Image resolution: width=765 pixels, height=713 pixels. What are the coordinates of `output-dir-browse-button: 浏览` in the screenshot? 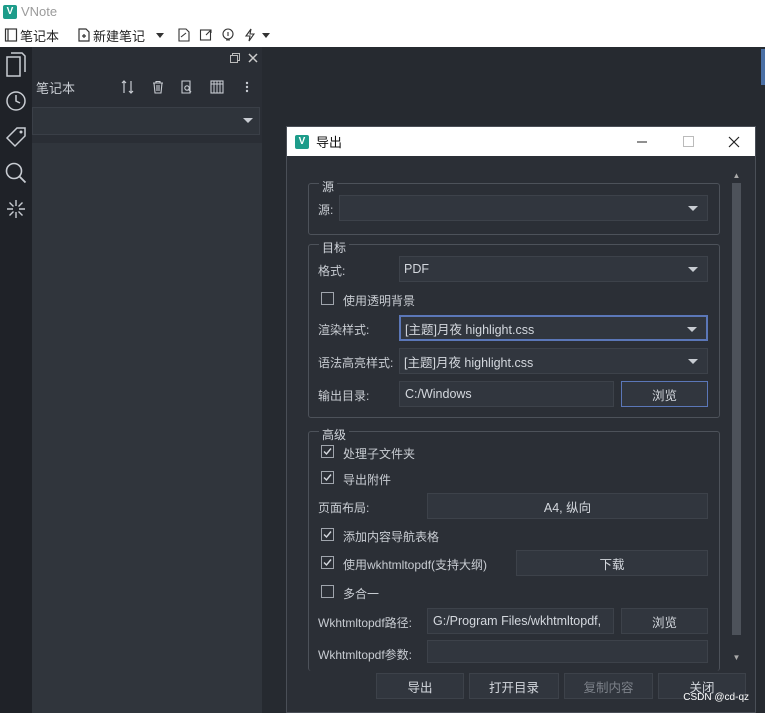 It's located at (664, 394).